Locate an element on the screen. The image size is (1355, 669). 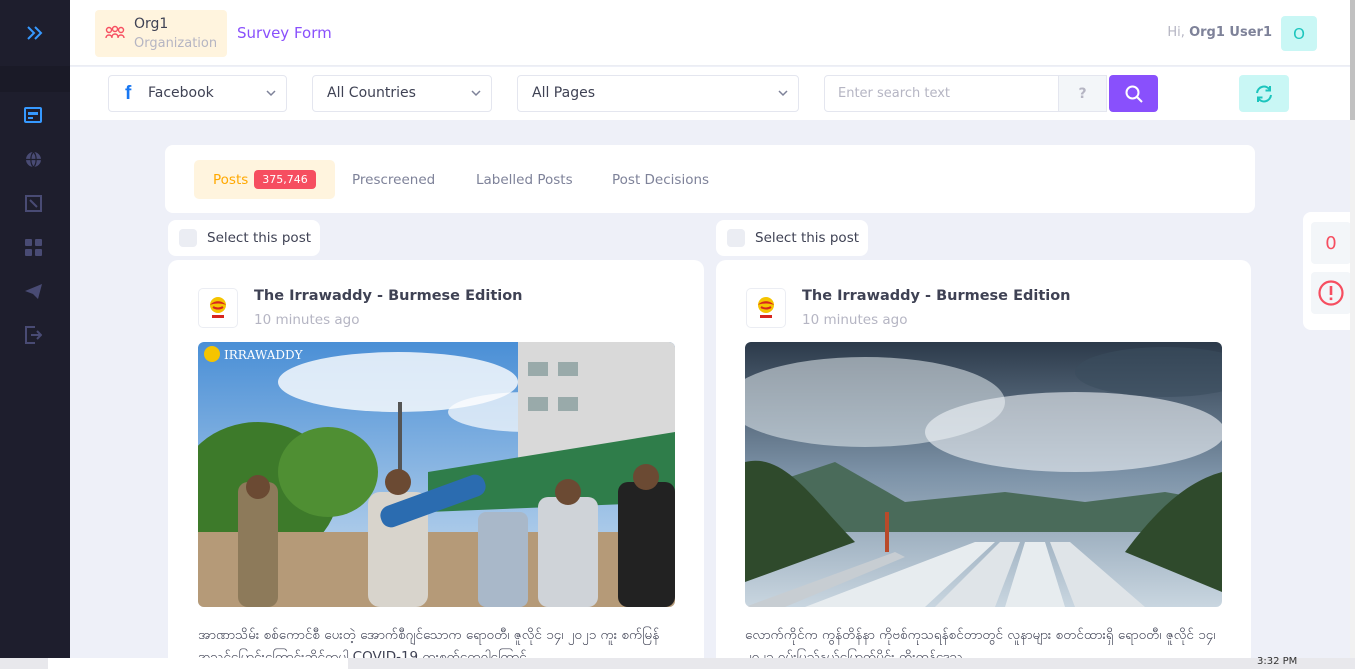
tab-labelled-posts-label: Labelled Posts is located at coordinates (524, 179).